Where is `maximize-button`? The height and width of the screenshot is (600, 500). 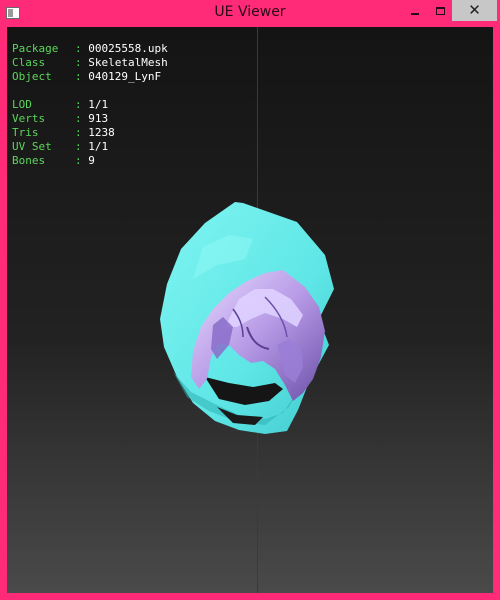 maximize-button is located at coordinates (440, 10).